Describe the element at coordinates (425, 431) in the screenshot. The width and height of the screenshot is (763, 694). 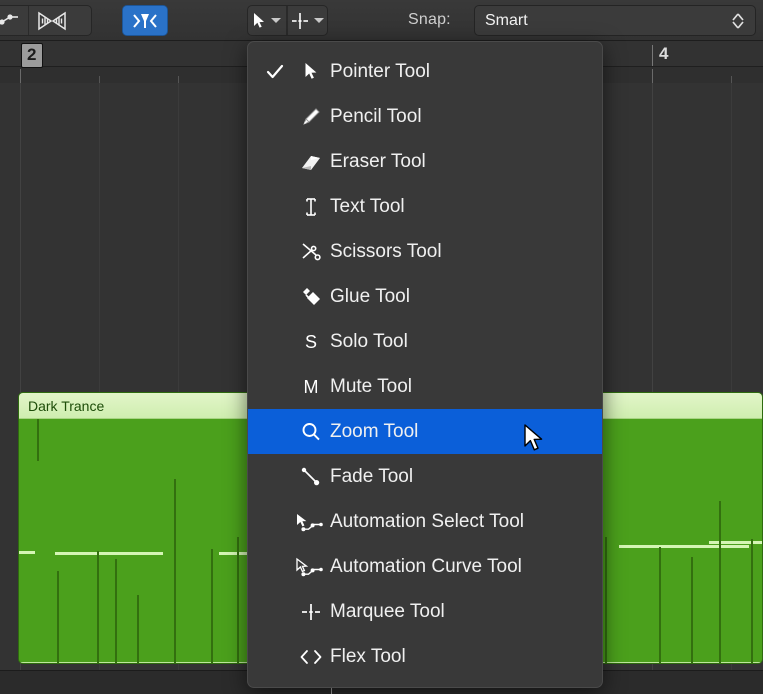
I see `menu-item-zoom-tool: Zoom Tool` at that location.